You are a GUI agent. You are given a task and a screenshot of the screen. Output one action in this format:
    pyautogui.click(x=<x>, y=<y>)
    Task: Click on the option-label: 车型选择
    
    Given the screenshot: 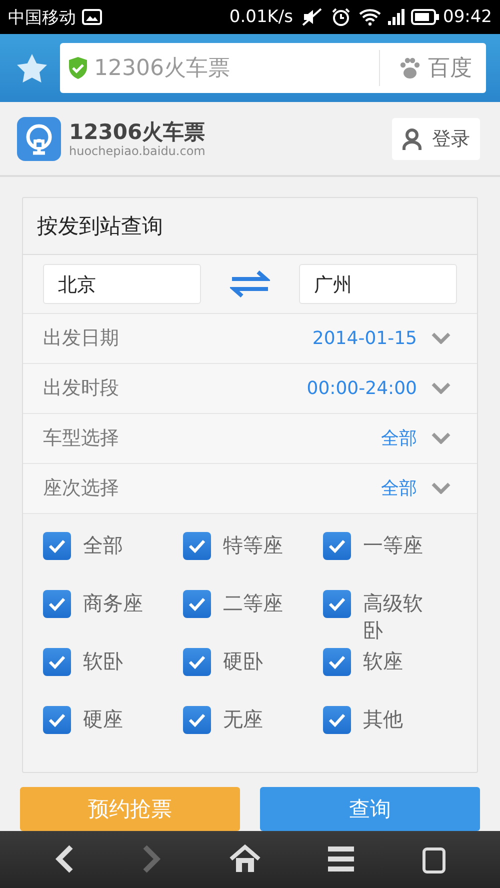 What is the action you would take?
    pyautogui.click(x=81, y=439)
    